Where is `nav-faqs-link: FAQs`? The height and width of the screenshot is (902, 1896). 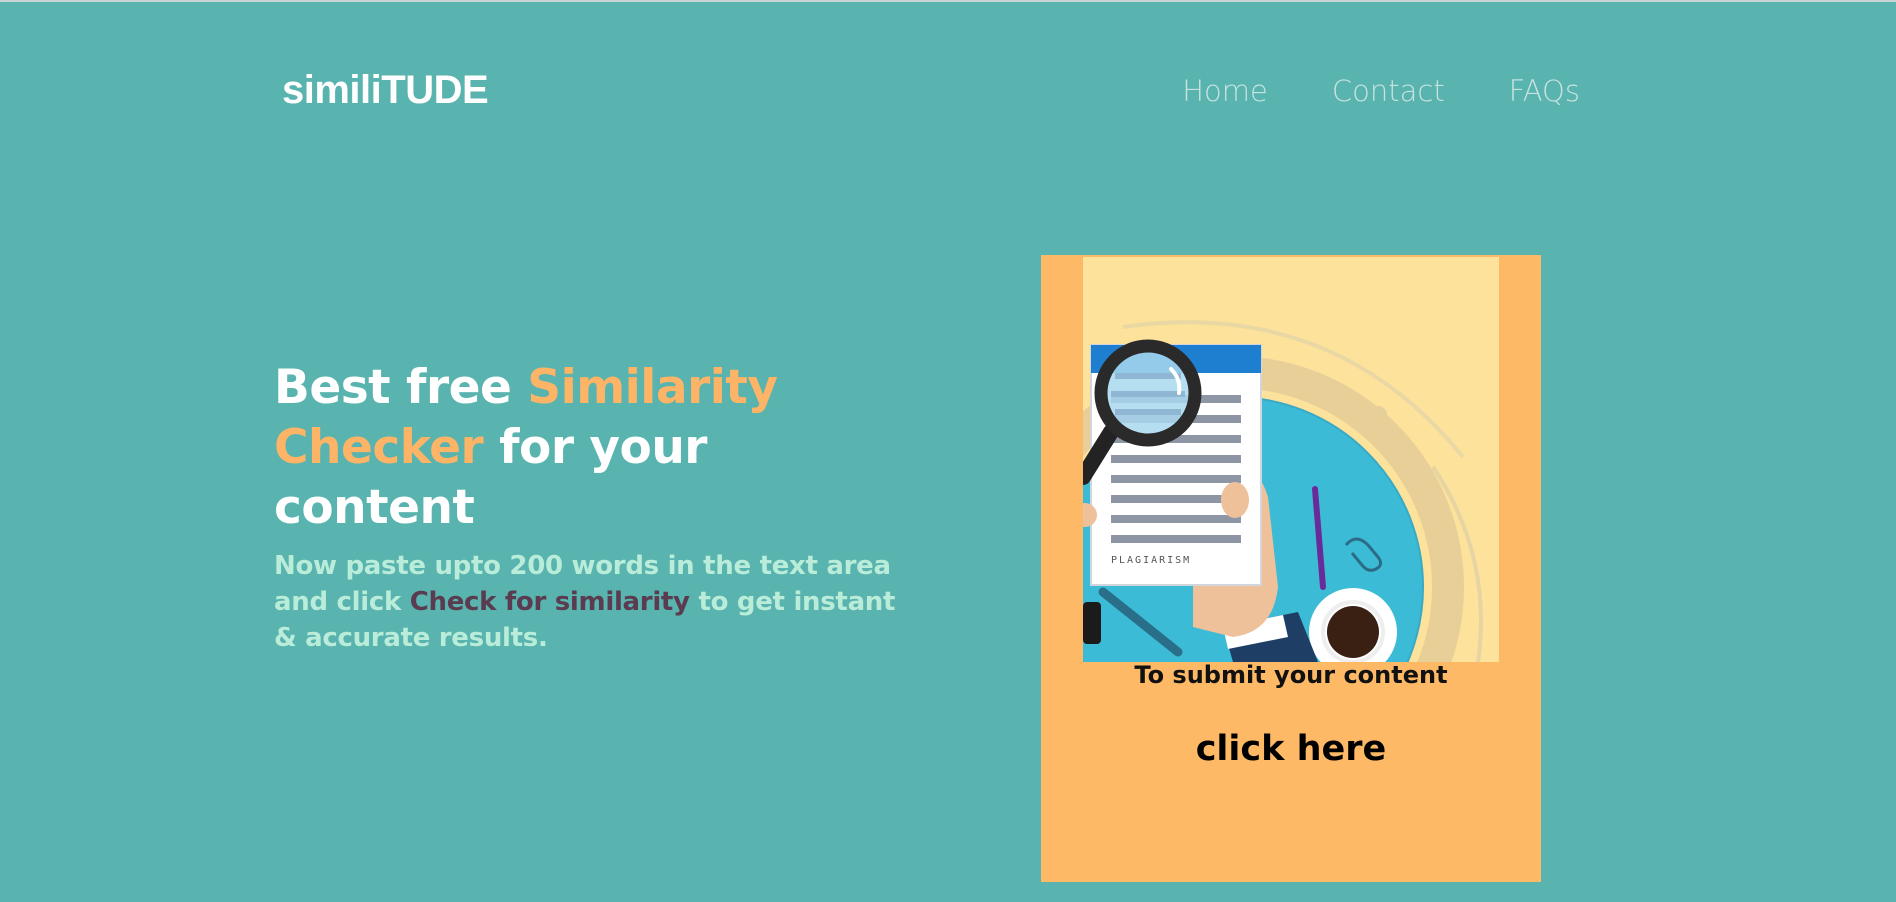 nav-faqs-link: FAQs is located at coordinates (1544, 91).